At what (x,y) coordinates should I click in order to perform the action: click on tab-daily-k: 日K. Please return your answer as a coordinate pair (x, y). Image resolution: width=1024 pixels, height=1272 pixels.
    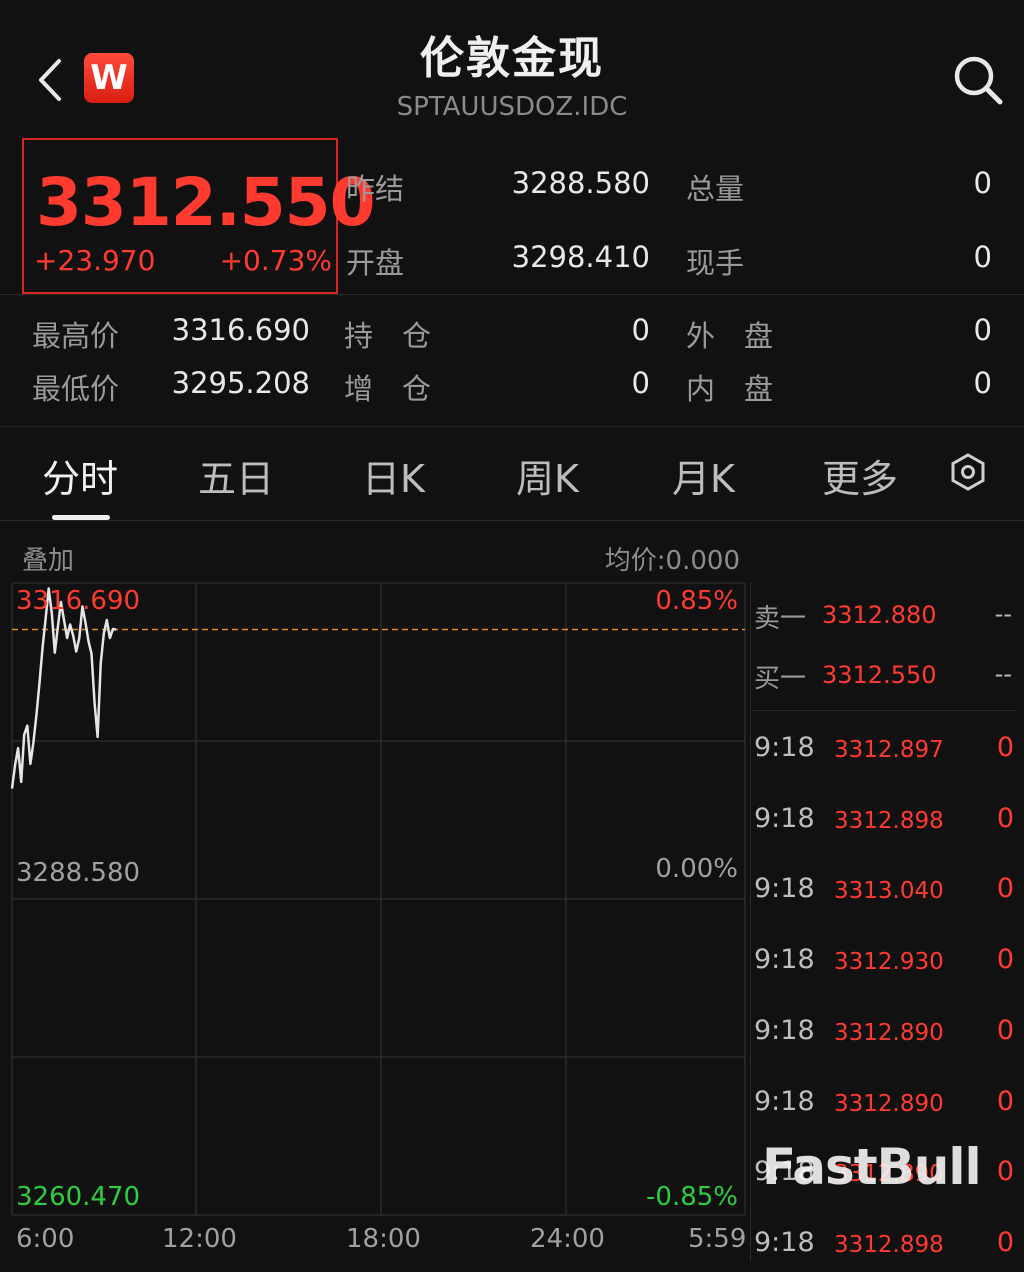
    Looking at the image, I should click on (393, 475).